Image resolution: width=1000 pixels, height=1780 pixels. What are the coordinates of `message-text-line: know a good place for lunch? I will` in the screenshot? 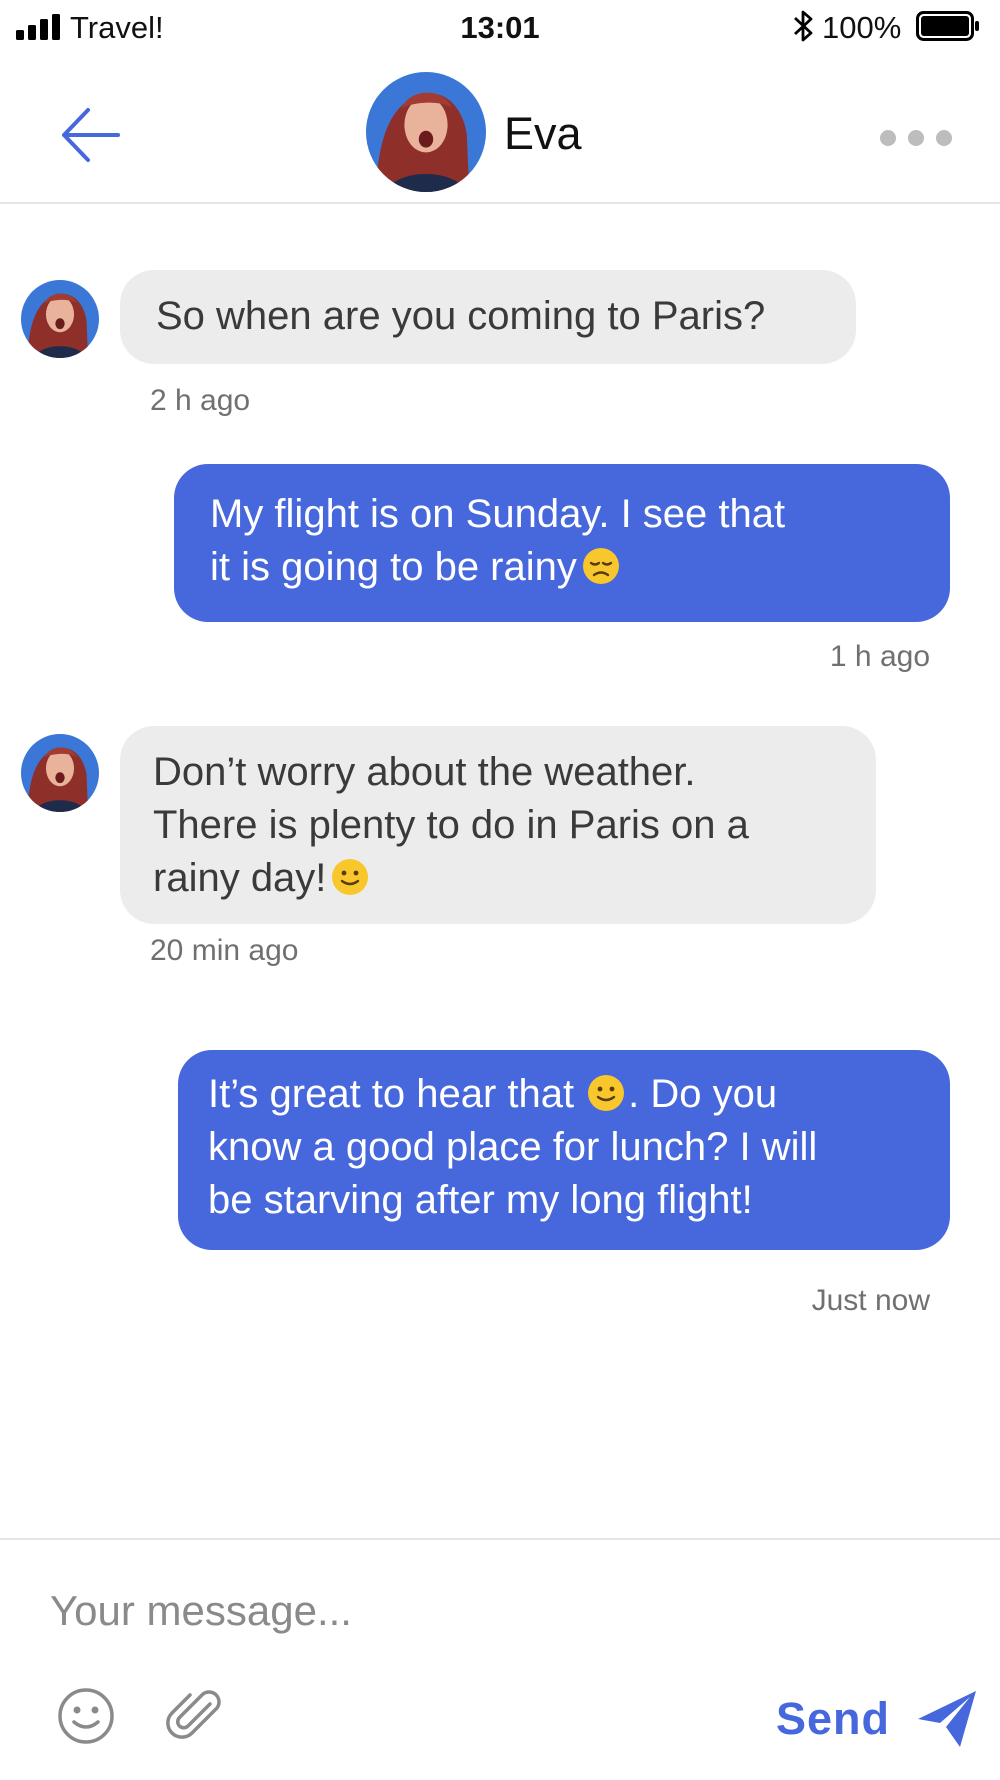 It's located at (513, 1147).